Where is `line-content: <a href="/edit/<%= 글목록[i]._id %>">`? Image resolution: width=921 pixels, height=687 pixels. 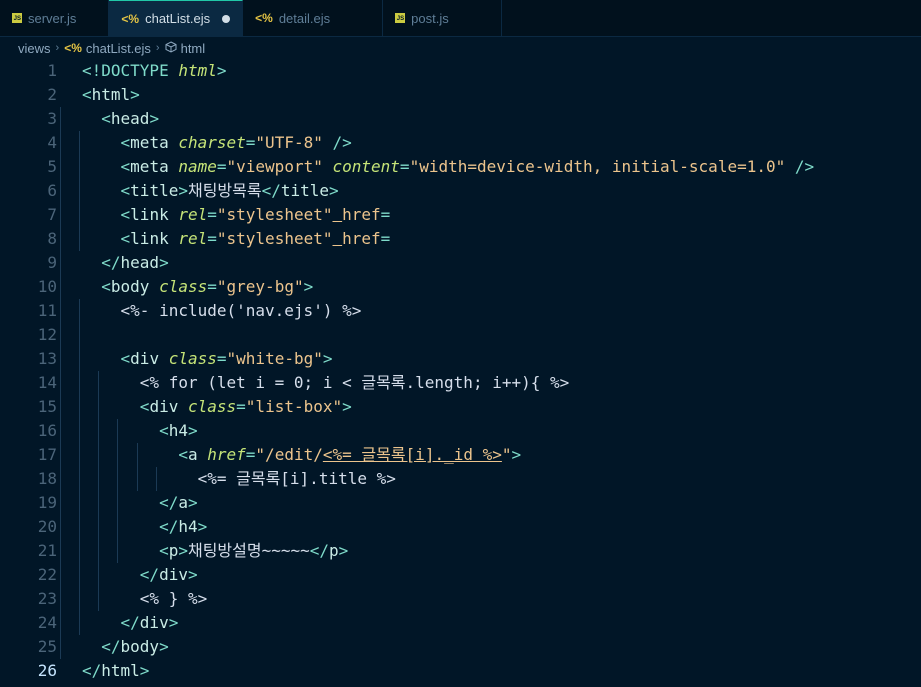 line-content: <a href="/edit/<%= 글목록[i]._id %>"> is located at coordinates (289, 455).